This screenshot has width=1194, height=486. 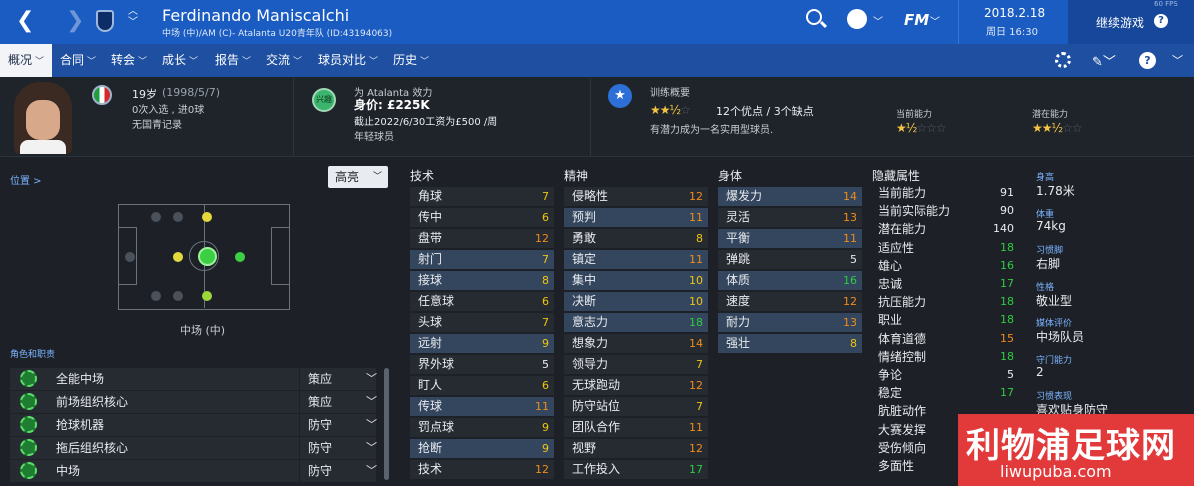 What do you see at coordinates (902, 429) in the screenshot?
I see `attribute-name: 大赛发挥` at bounding box center [902, 429].